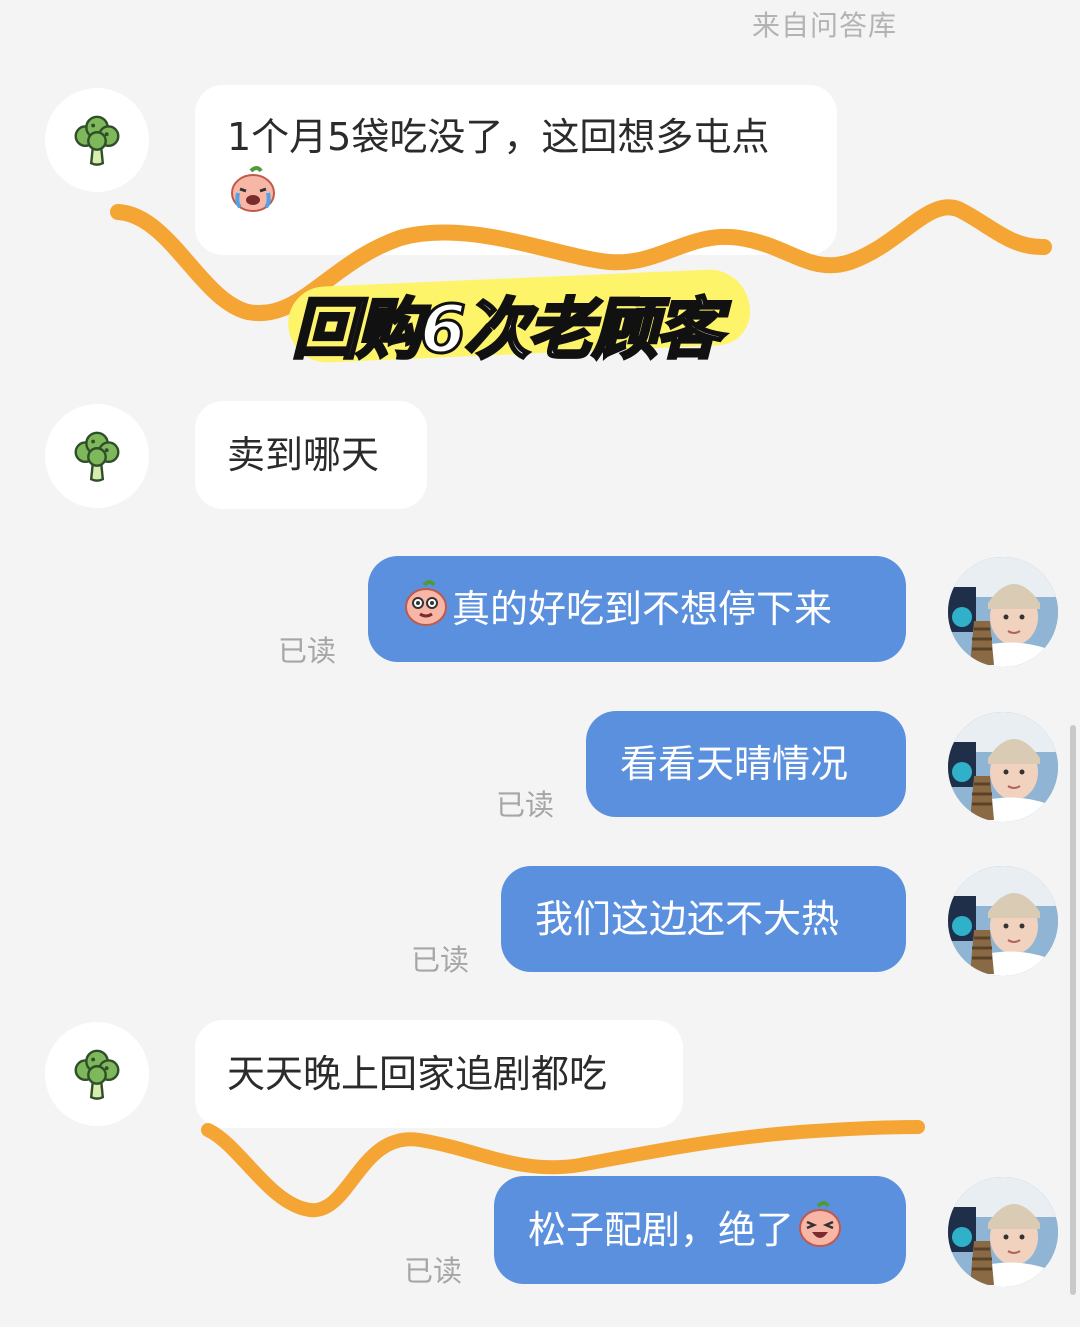 The width and height of the screenshot is (1080, 1327). I want to click on outgoing-message-bubble: 看看天晴情况, so click(746, 764).